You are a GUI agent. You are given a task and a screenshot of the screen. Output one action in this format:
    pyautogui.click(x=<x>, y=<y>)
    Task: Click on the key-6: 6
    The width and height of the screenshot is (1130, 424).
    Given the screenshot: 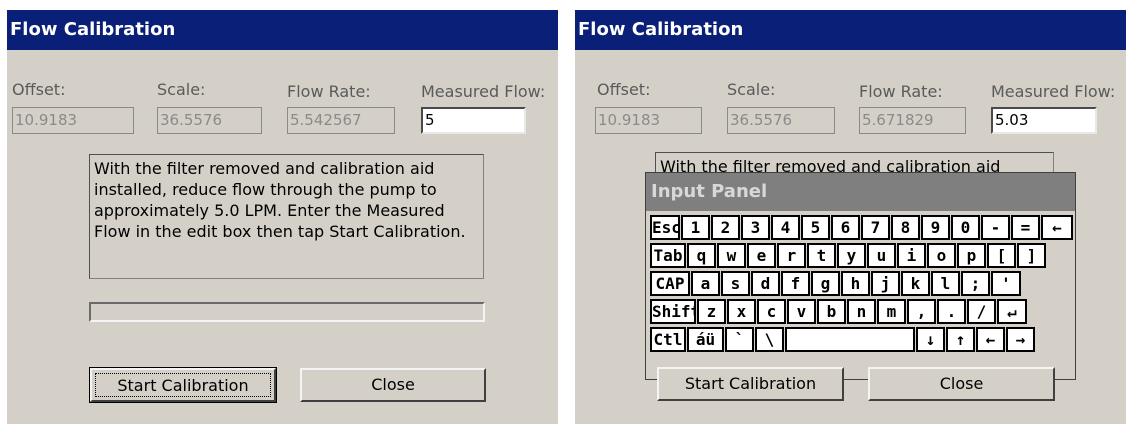 What is the action you would take?
    pyautogui.click(x=845, y=227)
    